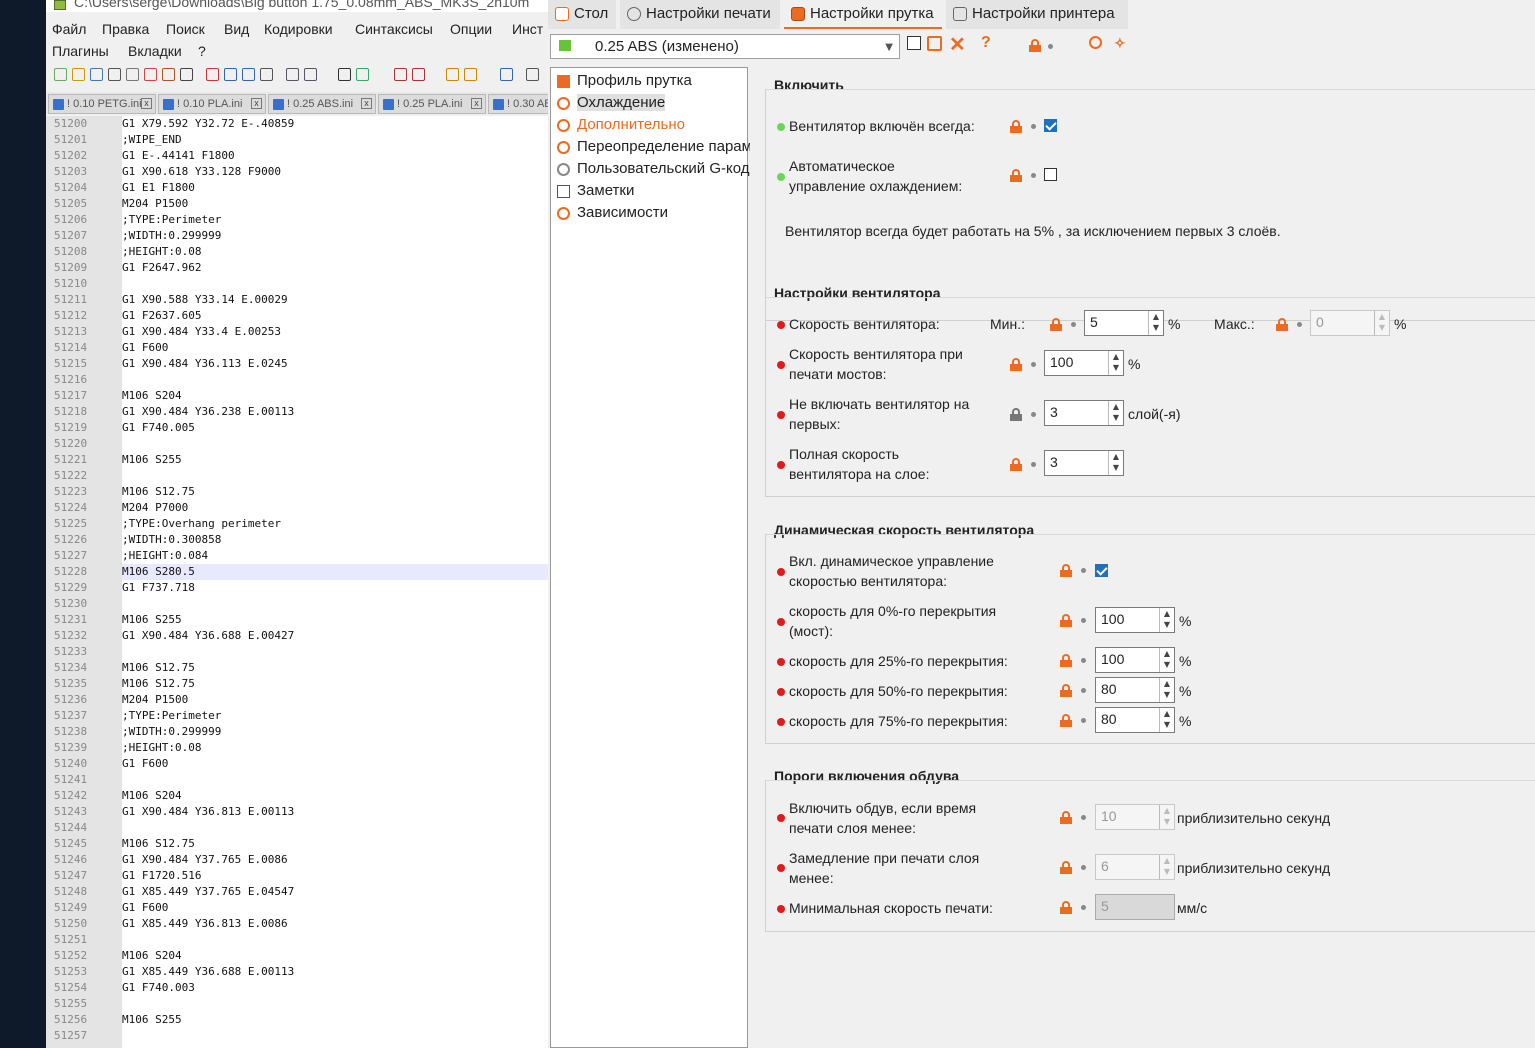 The image size is (1535, 1048). I want to click on npp-menu-item: Поиск, so click(185, 29).